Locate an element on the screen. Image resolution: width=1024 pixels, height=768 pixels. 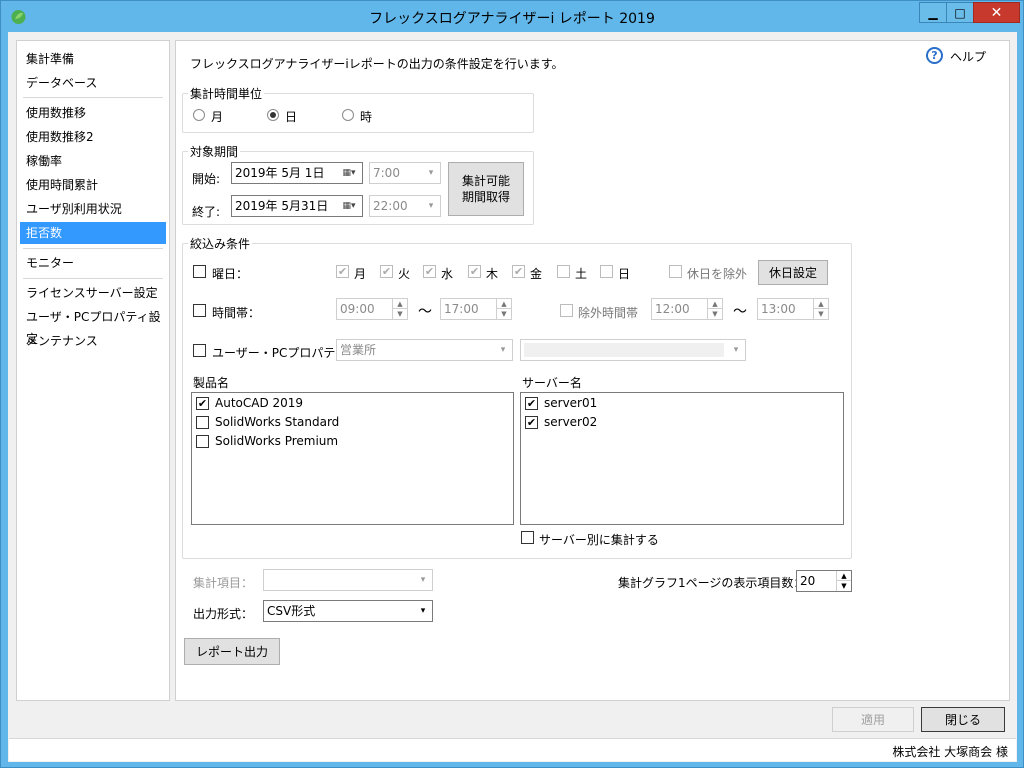
start-date-value: 2019年 5月 1日 is located at coordinates (280, 173).